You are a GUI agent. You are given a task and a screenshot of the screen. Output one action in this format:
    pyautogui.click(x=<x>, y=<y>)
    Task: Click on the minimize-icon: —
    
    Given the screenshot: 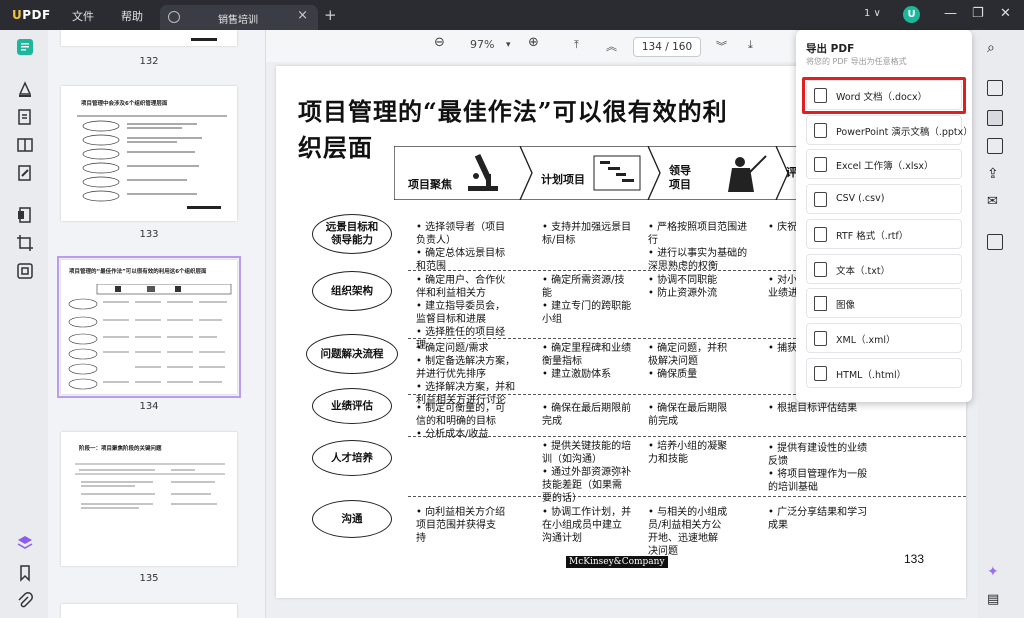 What is the action you would take?
    pyautogui.click(x=950, y=13)
    